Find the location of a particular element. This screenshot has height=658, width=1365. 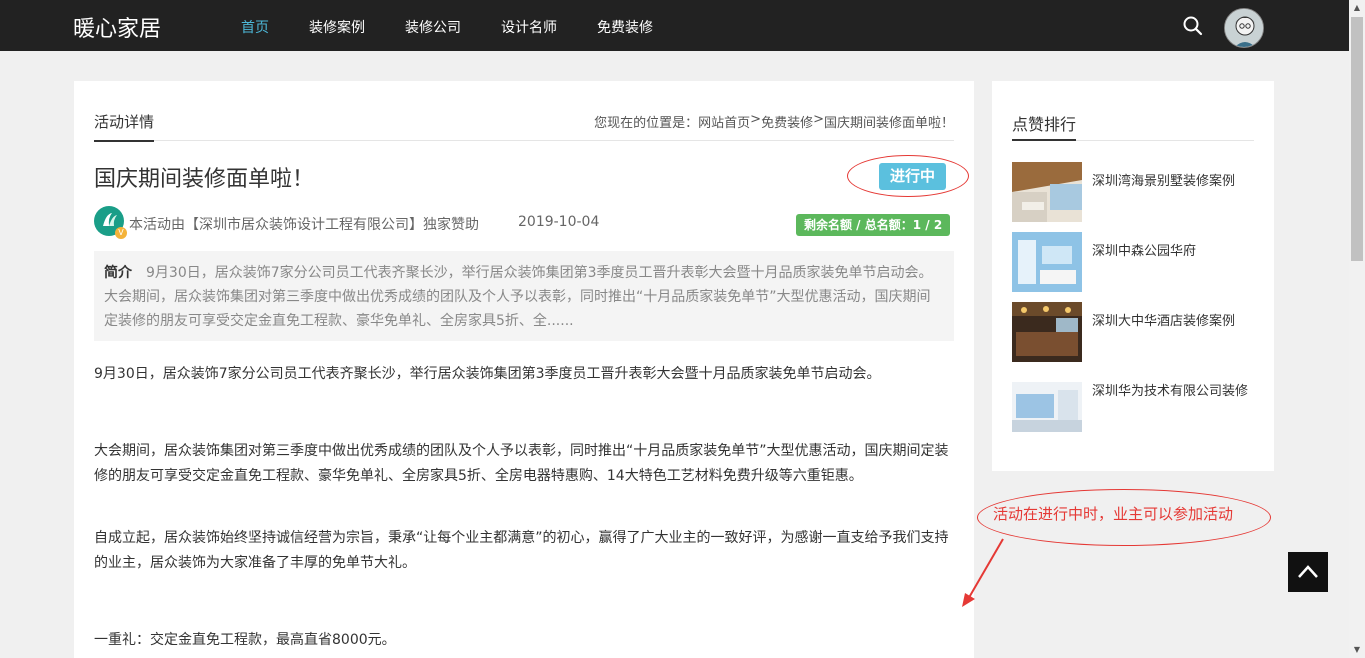

back-to-top-button is located at coordinates (1308, 572).